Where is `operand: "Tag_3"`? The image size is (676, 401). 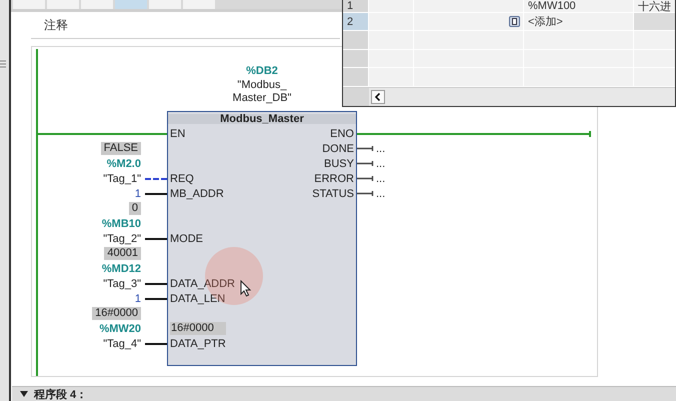 operand: "Tag_3" is located at coordinates (122, 284).